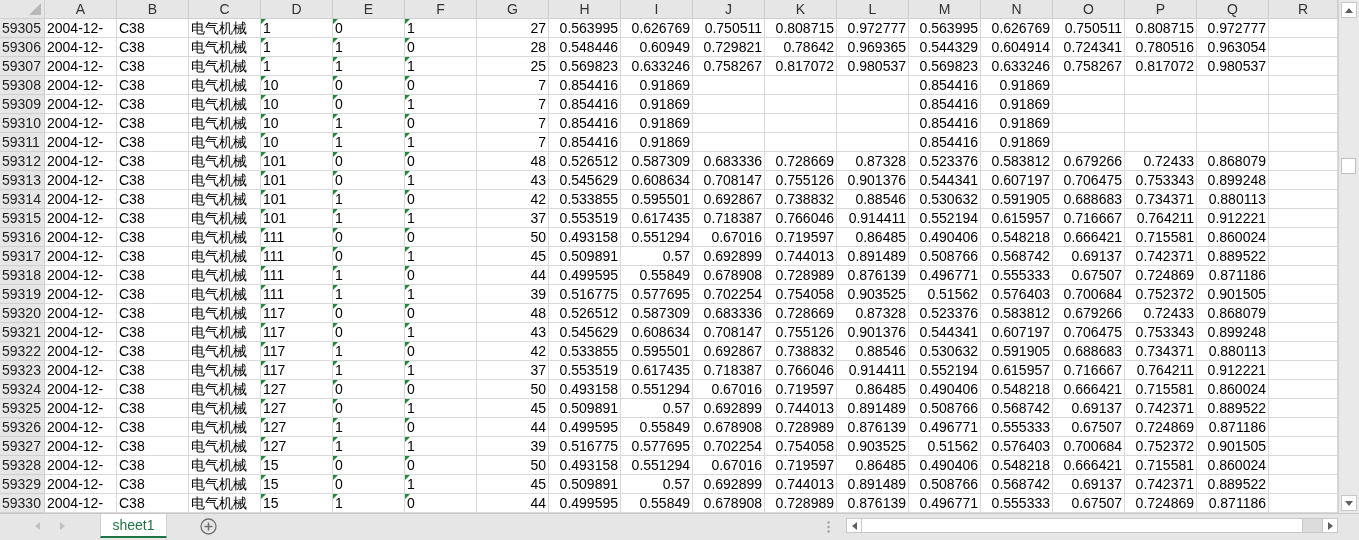 This screenshot has width=1359, height=540. I want to click on column-header: D, so click(297, 9).